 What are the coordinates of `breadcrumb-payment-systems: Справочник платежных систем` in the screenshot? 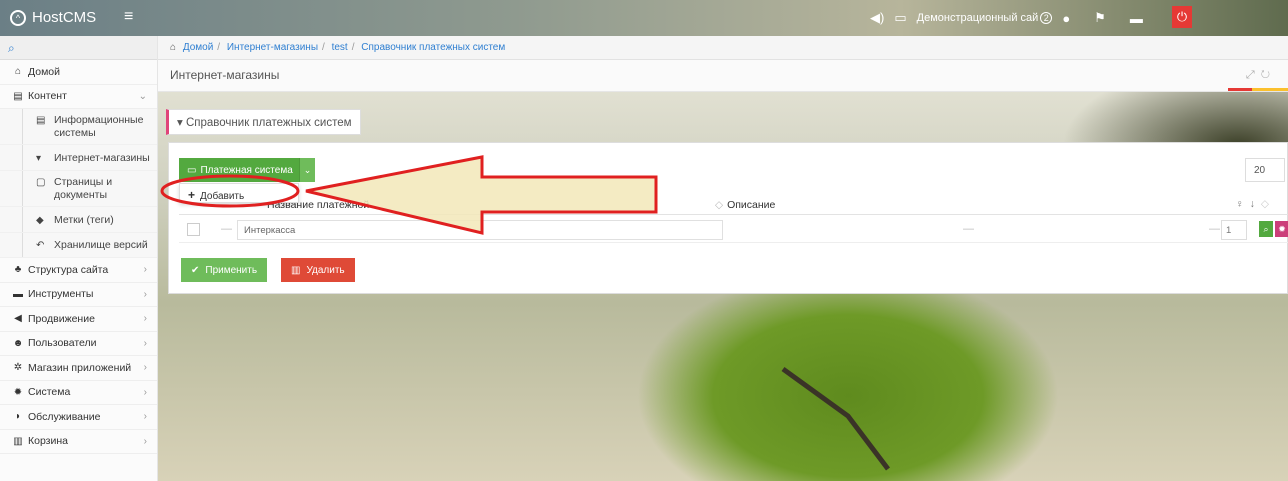 It's located at (433, 47).